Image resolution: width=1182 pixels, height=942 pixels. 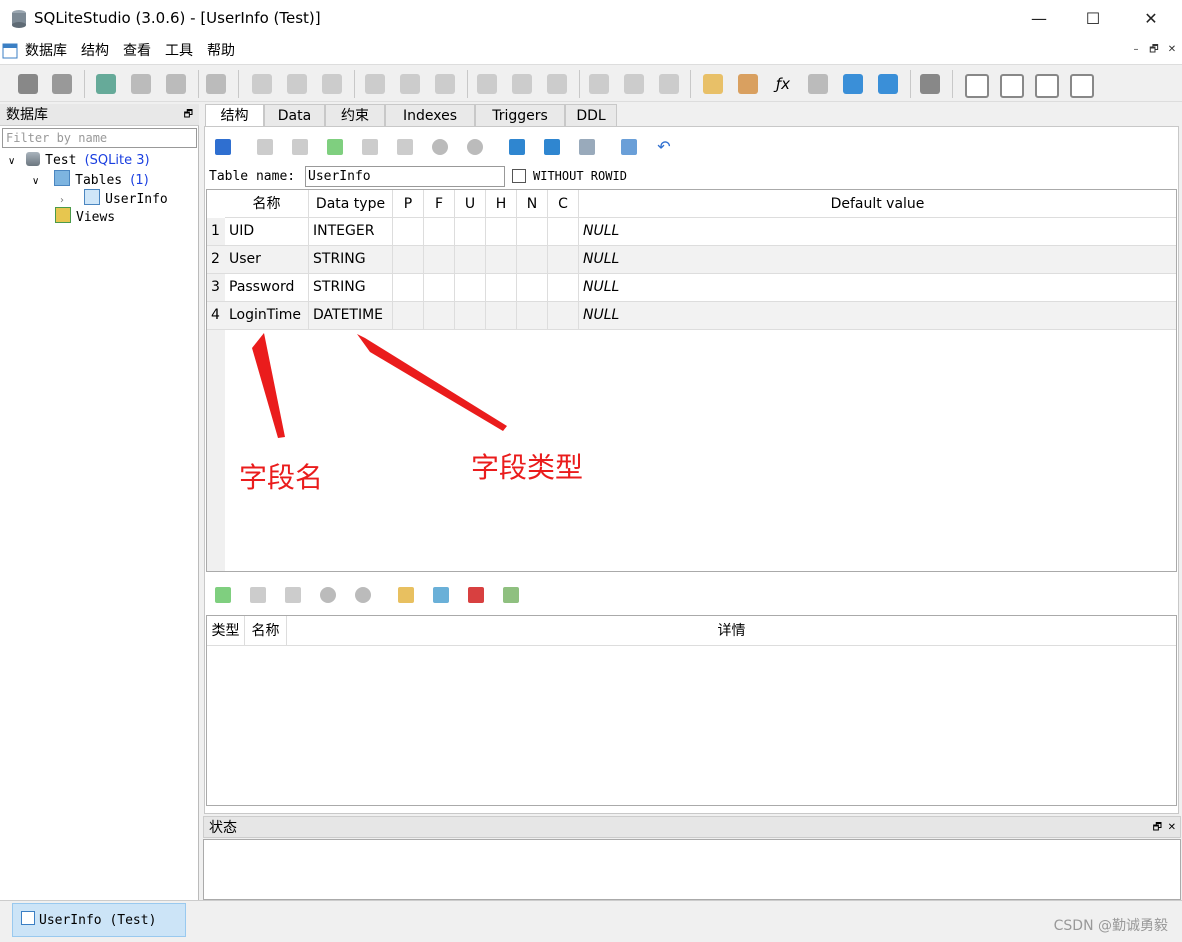 What do you see at coordinates (363, 595) in the screenshot?
I see `constraint-down-icon` at bounding box center [363, 595].